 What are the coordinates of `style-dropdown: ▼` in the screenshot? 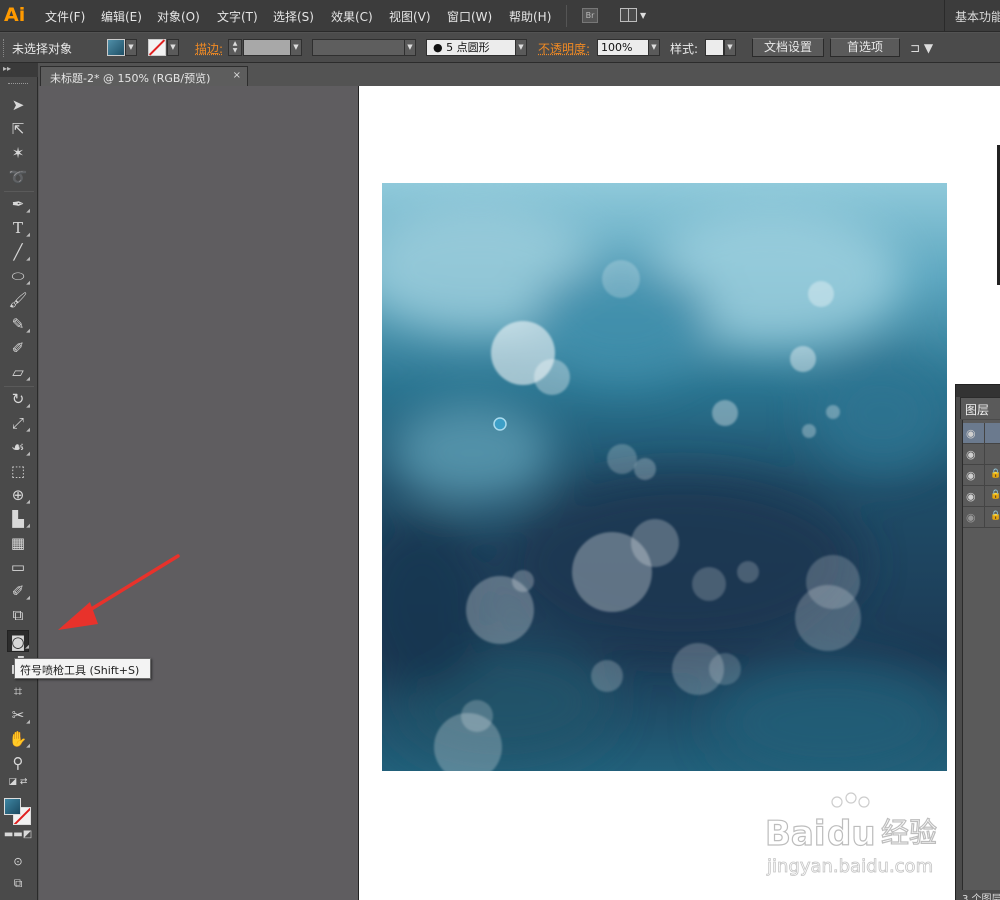 It's located at (730, 47).